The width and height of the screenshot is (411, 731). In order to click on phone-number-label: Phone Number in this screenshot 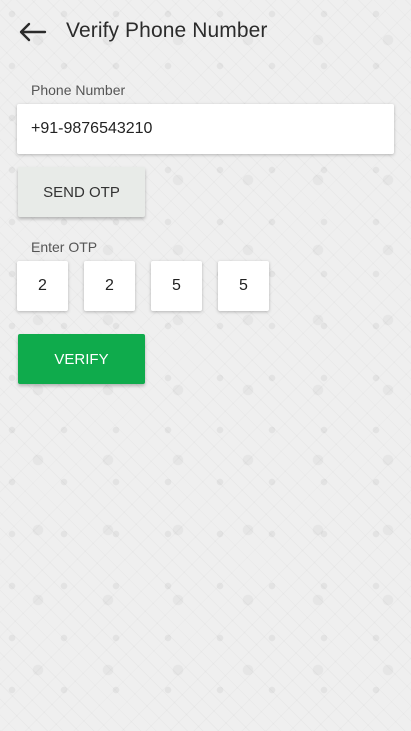, I will do `click(78, 90)`.